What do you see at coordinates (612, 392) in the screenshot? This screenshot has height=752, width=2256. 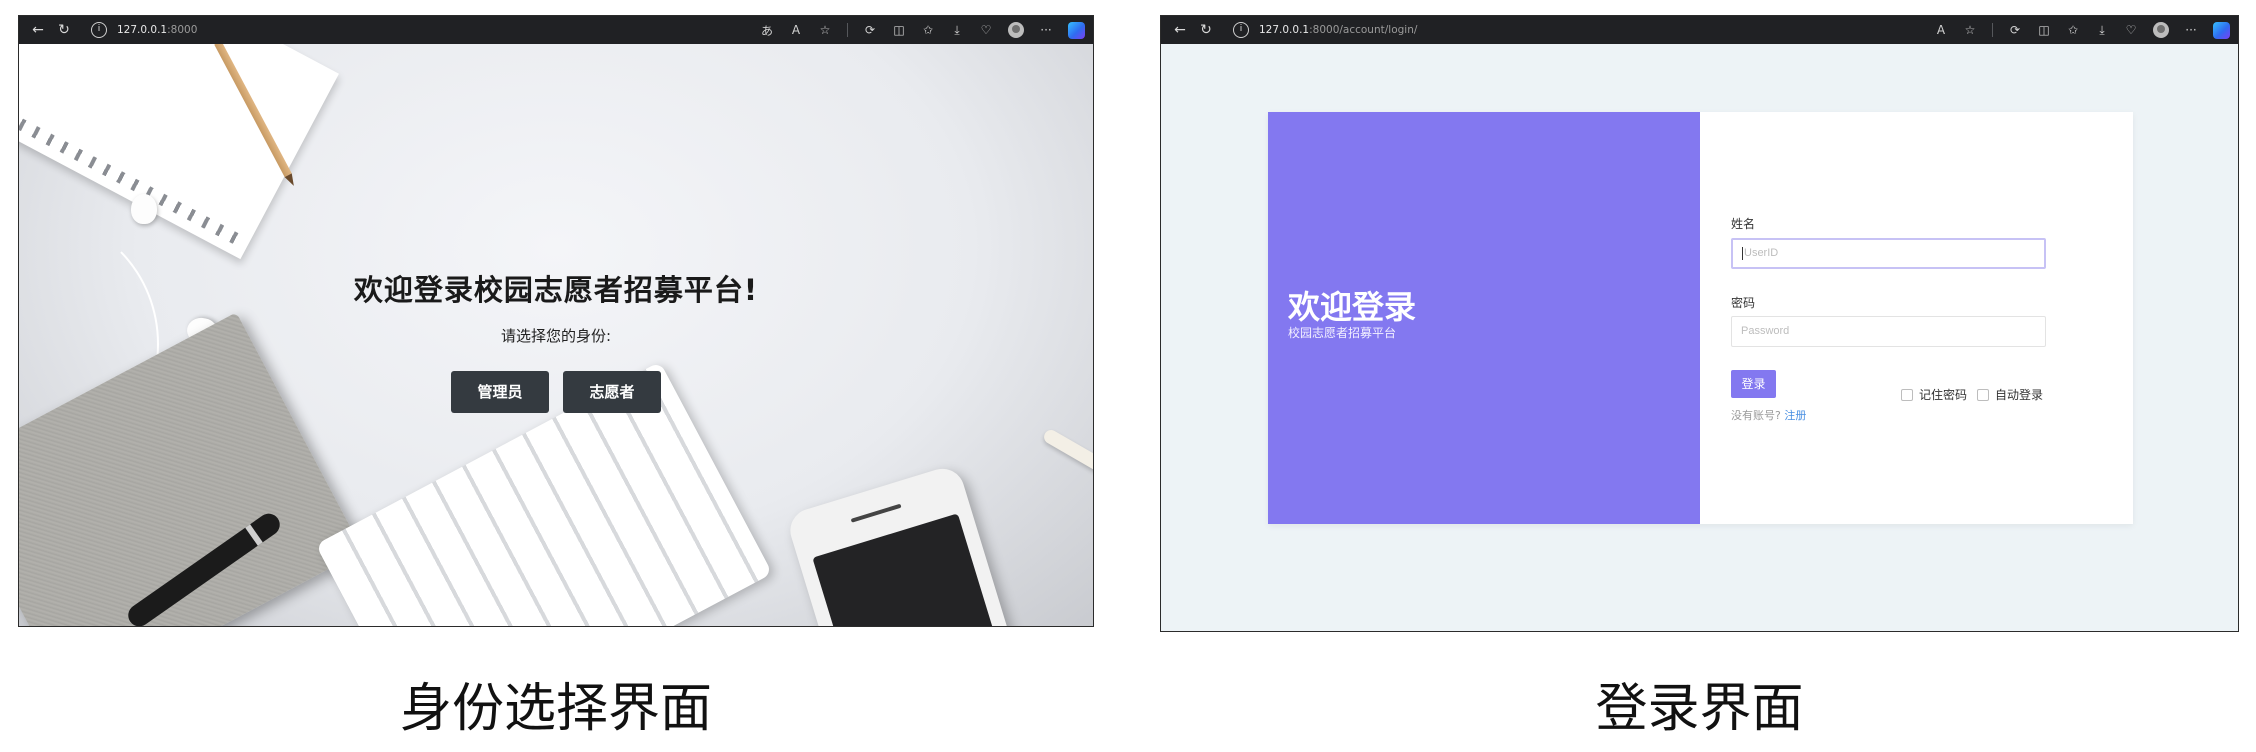 I see `volunteer-button: 志愿者` at bounding box center [612, 392].